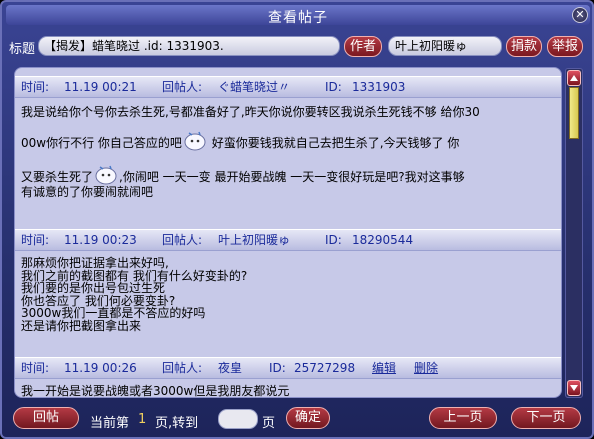 This screenshot has width=594, height=439. Describe the element at coordinates (110, 423) in the screenshot. I see `current-page-label: 当前第` at that location.